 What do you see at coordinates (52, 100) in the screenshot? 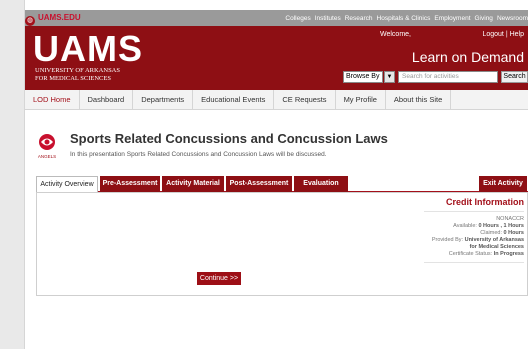
I see `nav-lod-home: LOD Home` at bounding box center [52, 100].